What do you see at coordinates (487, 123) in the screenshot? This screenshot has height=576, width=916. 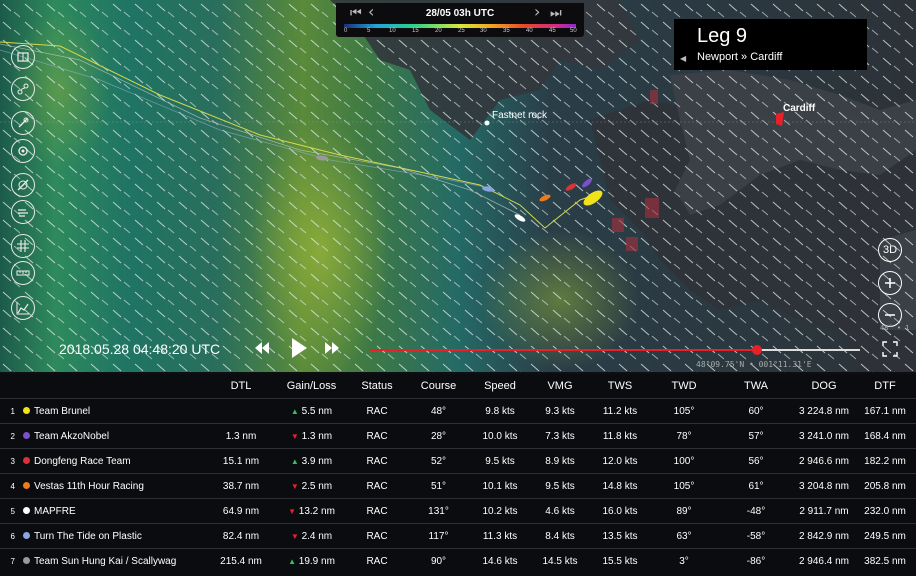 I see `fastnet-marker` at bounding box center [487, 123].